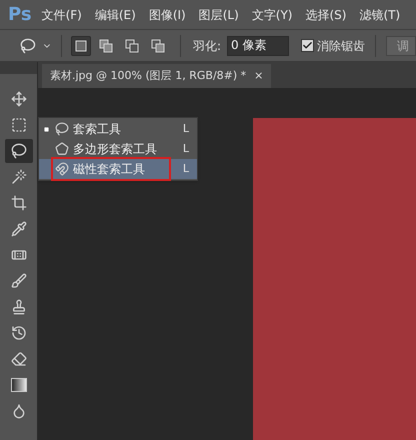 Image resolution: width=416 pixels, height=440 pixels. Describe the element at coordinates (18, 177) in the screenshot. I see `magic-wand-icon` at that location.